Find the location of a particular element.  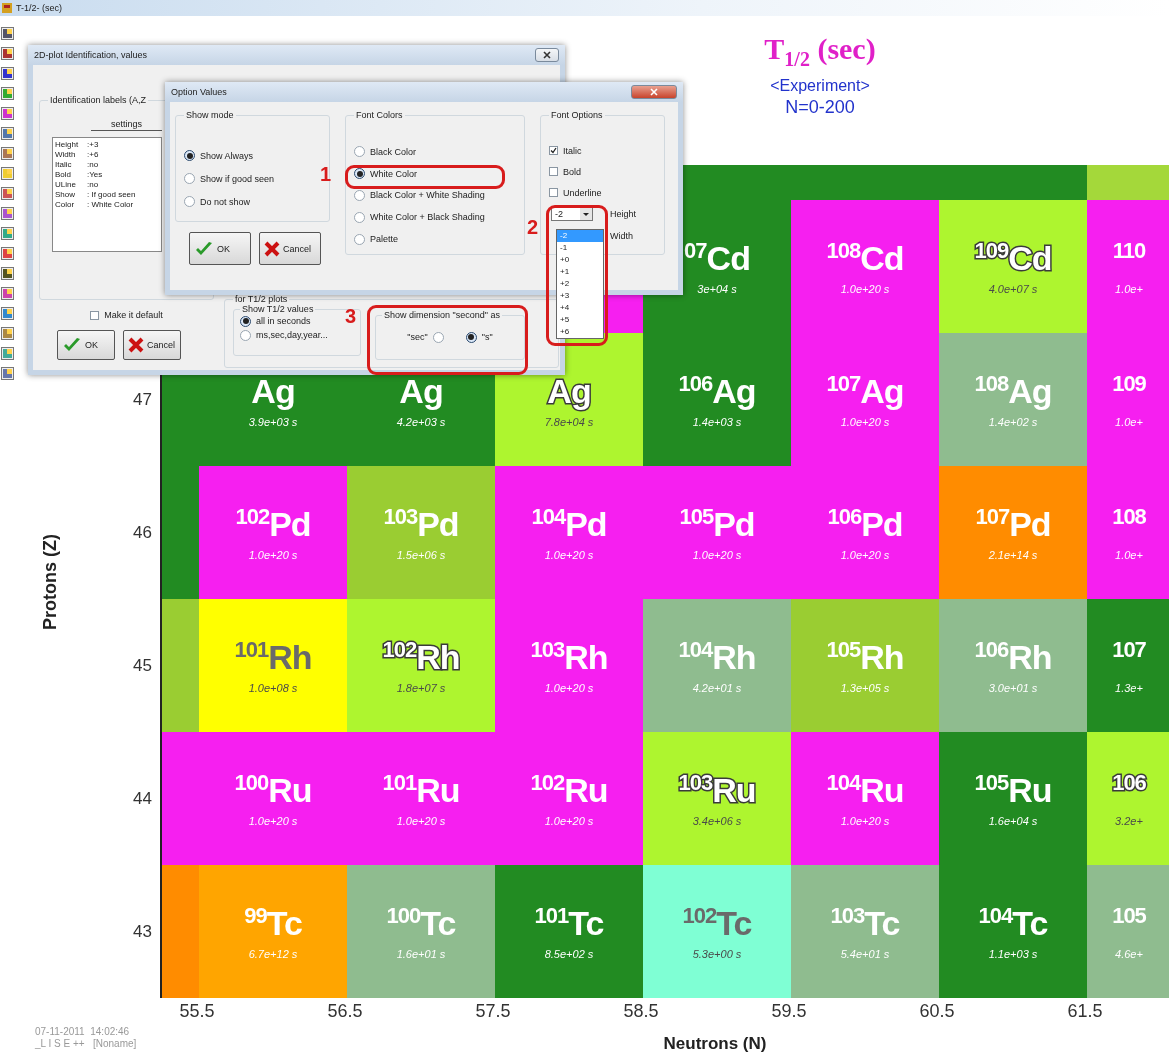

half-life-value: 1.5e+06 s is located at coordinates (421, 554).